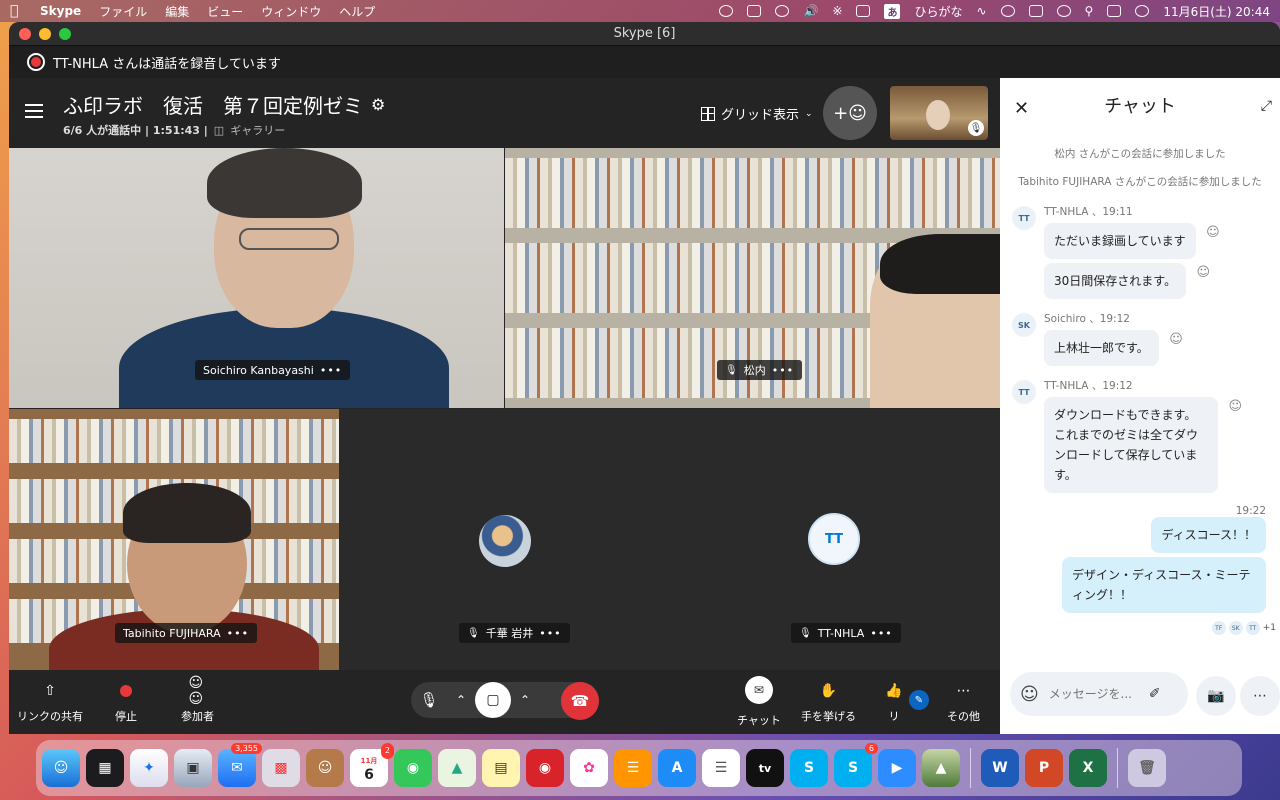 This screenshot has height=800, width=1280. What do you see at coordinates (1093, 694) in the screenshot?
I see `message-input` at bounding box center [1093, 694].